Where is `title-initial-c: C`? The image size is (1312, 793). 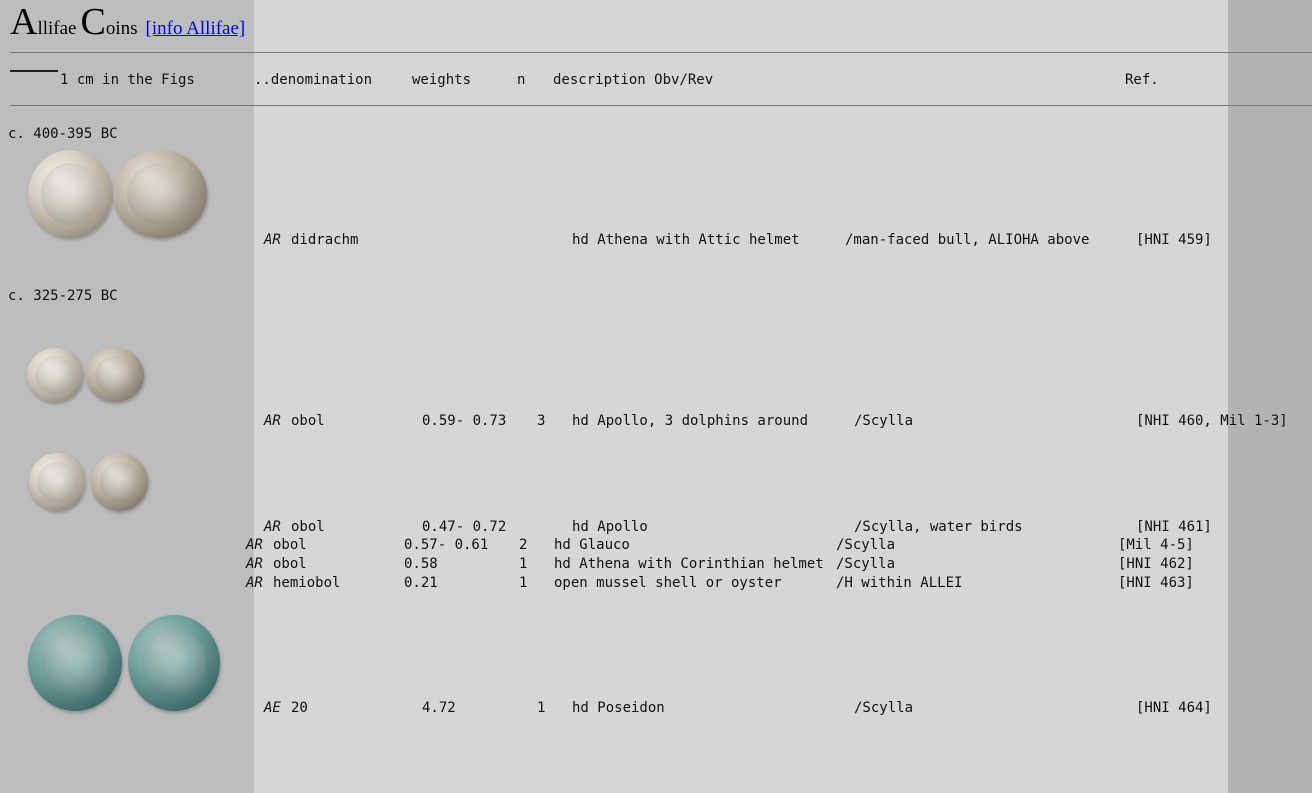 title-initial-c: C is located at coordinates (93, 22).